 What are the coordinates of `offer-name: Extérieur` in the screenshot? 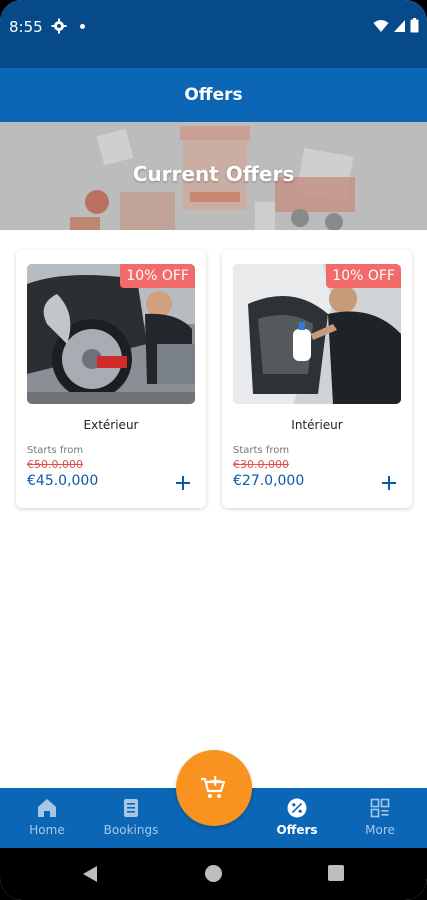 It's located at (111, 425).